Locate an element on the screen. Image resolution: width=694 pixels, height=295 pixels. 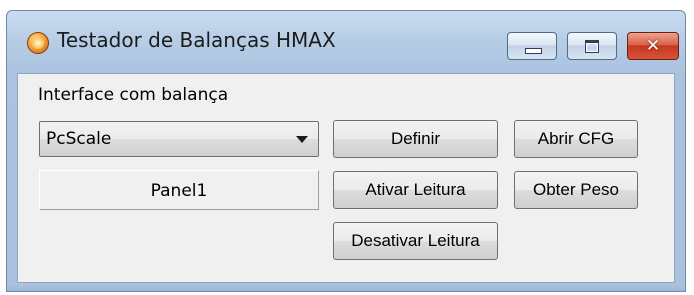
interface-combobox-value: PcScale is located at coordinates (79, 139).